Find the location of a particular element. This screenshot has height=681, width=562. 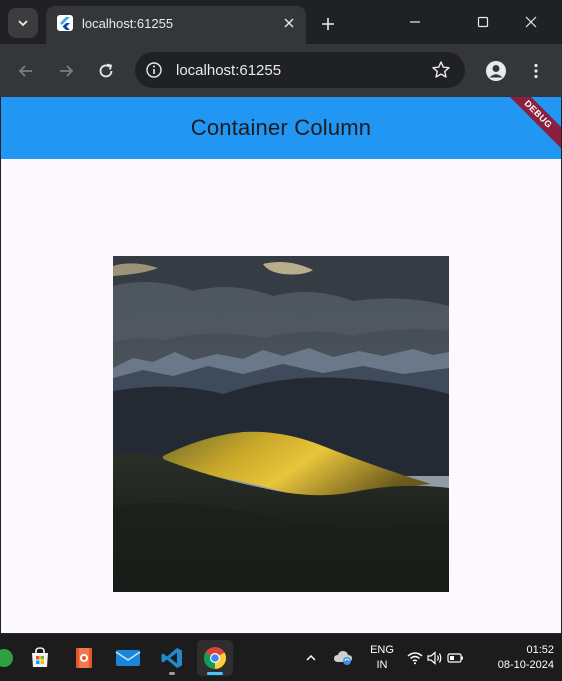

language-code: ENG is located at coordinates (382, 650).